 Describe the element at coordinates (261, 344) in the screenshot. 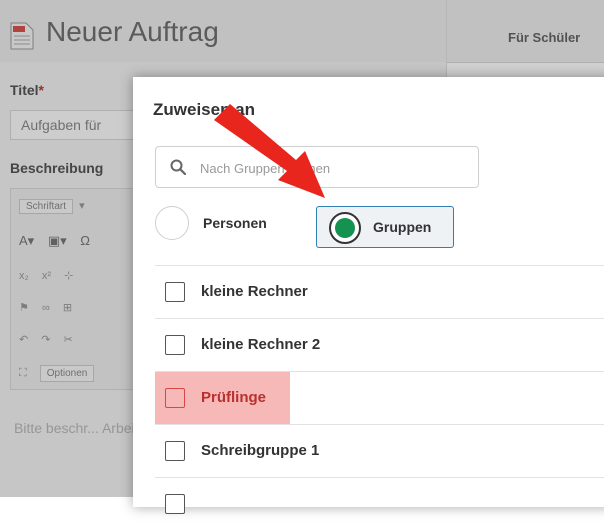

I see `group-label: kleine Rechner 2` at that location.